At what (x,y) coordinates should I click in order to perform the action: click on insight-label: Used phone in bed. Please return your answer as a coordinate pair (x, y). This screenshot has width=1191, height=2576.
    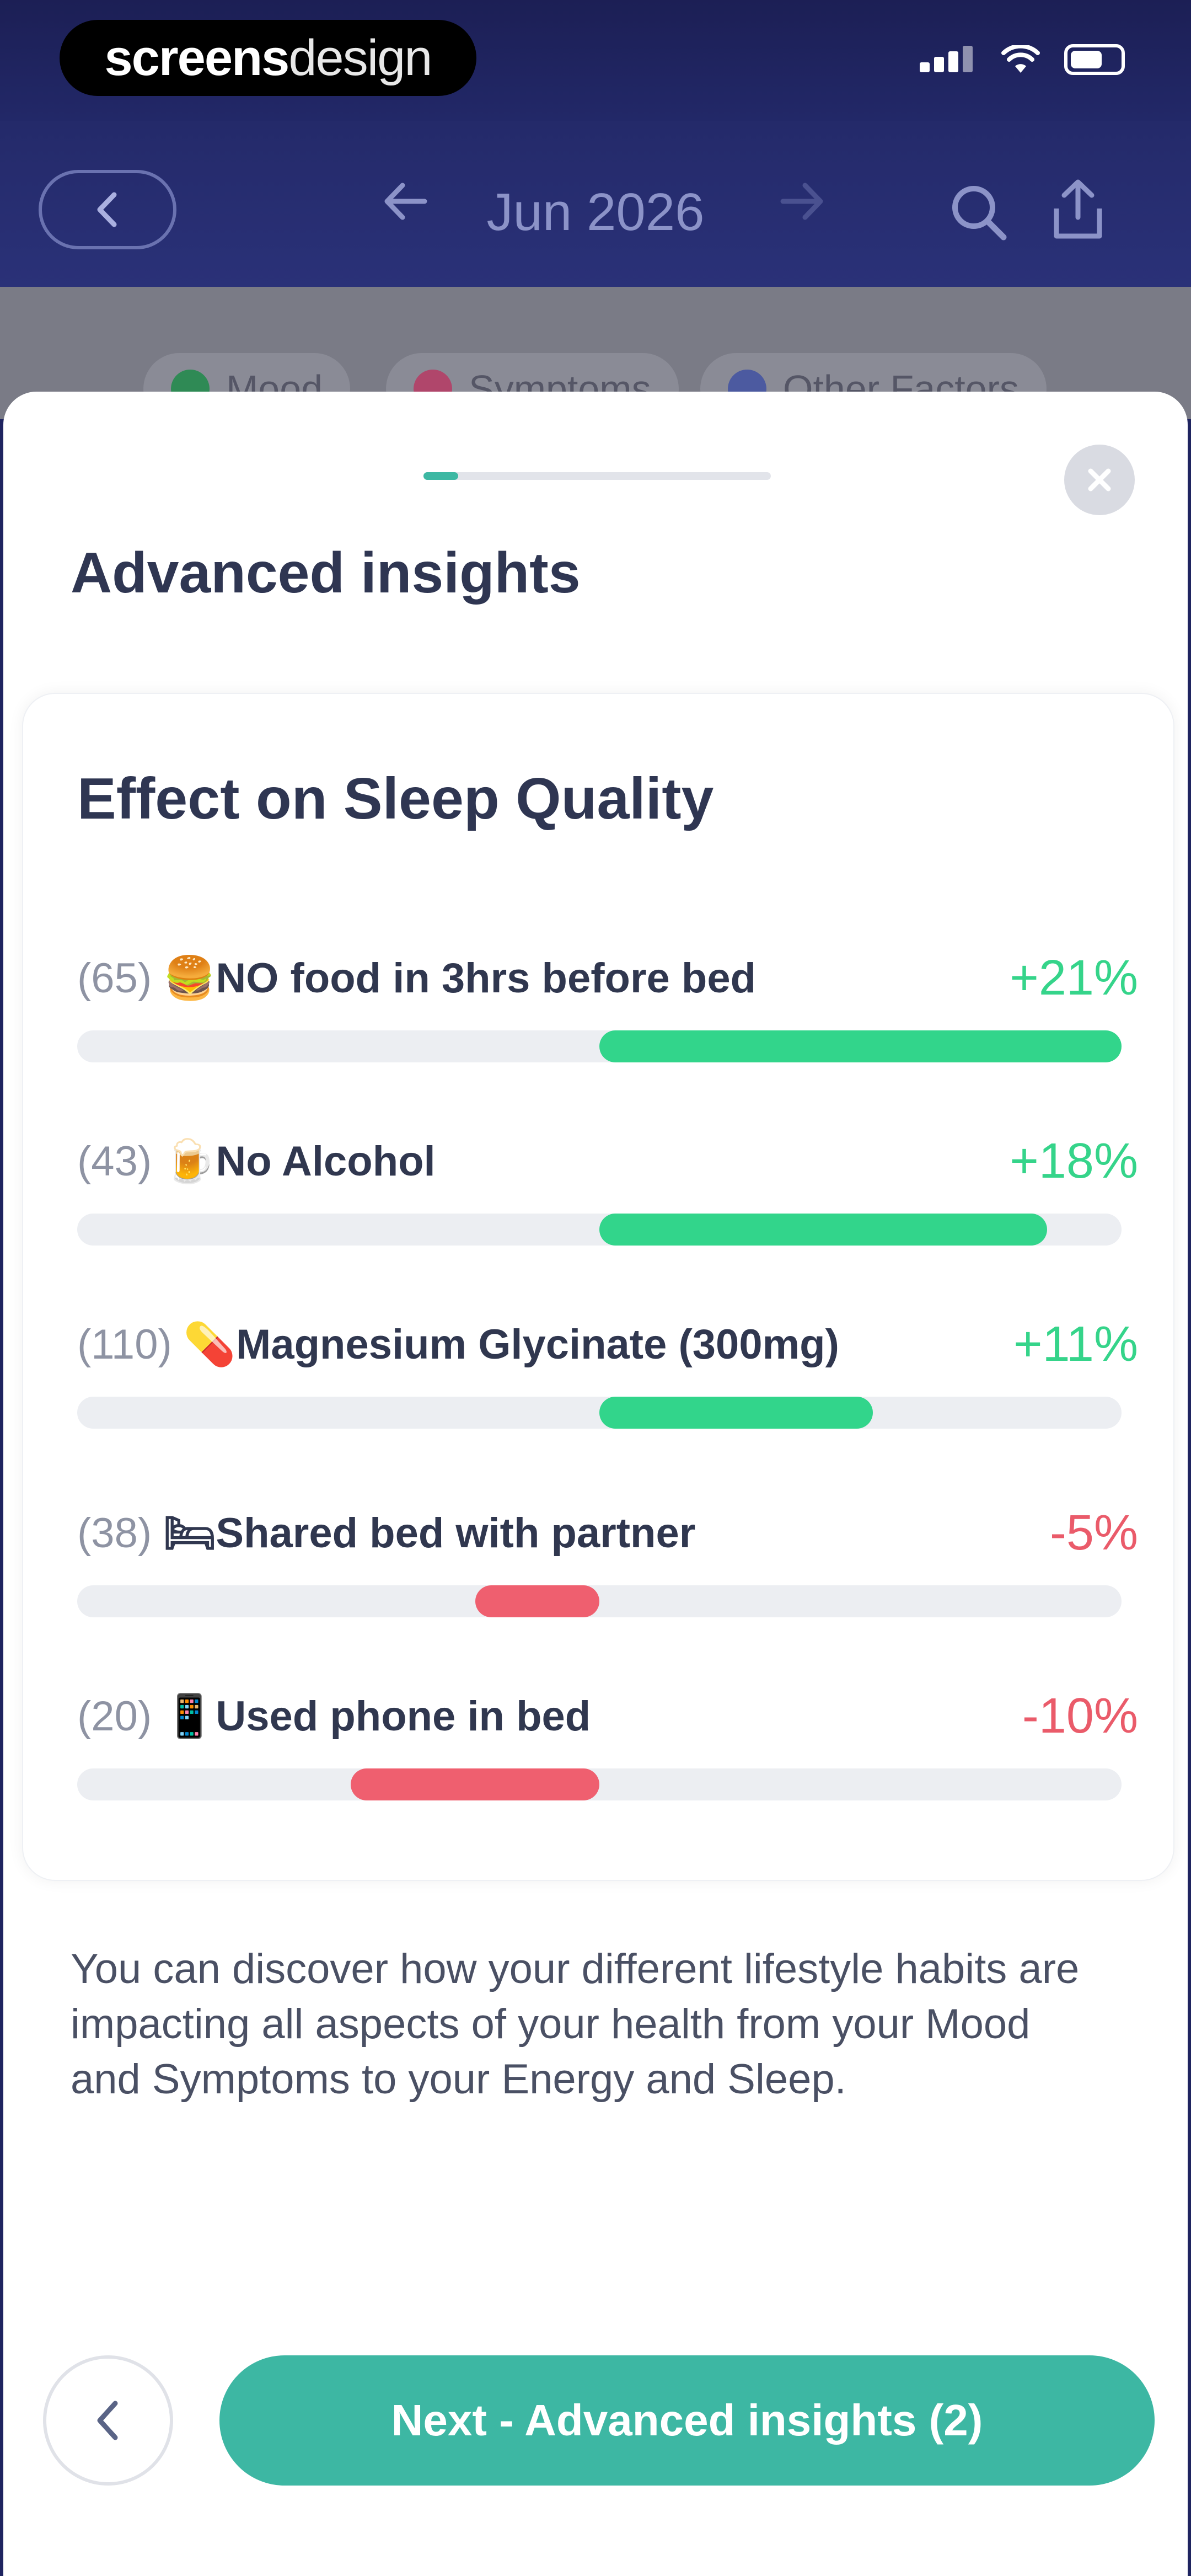
    Looking at the image, I should click on (404, 1716).